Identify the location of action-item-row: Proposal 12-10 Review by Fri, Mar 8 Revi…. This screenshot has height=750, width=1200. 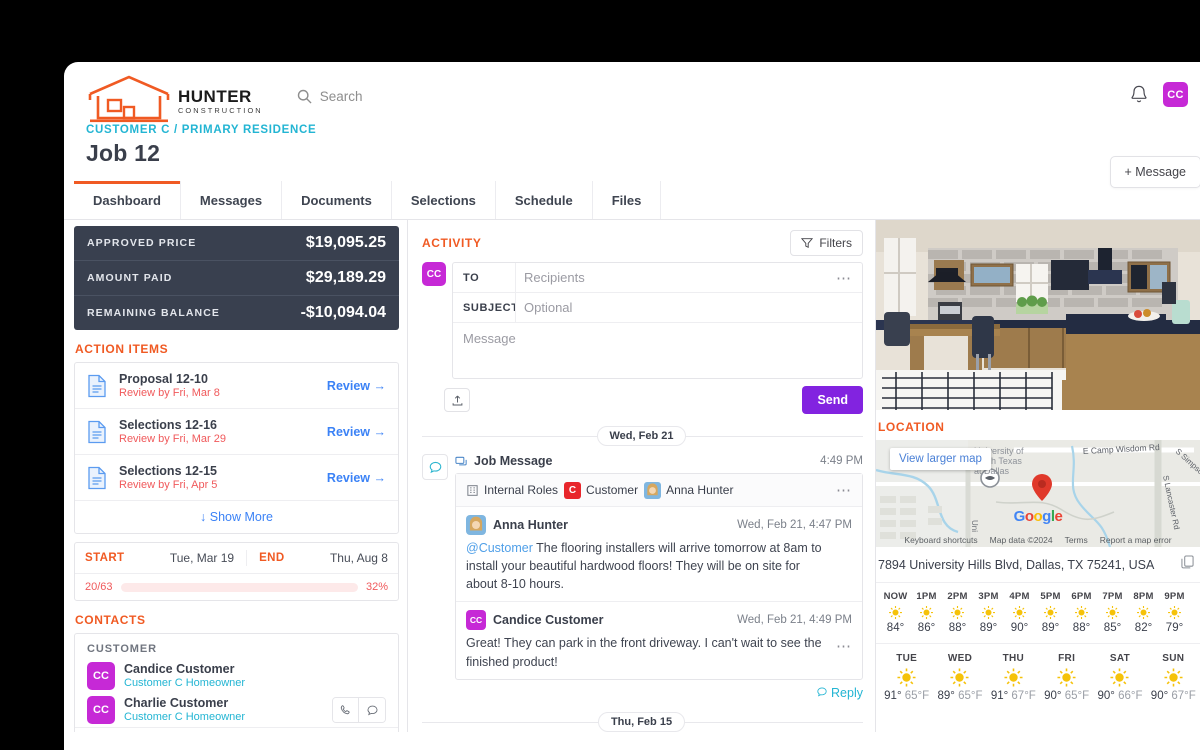
(236, 386).